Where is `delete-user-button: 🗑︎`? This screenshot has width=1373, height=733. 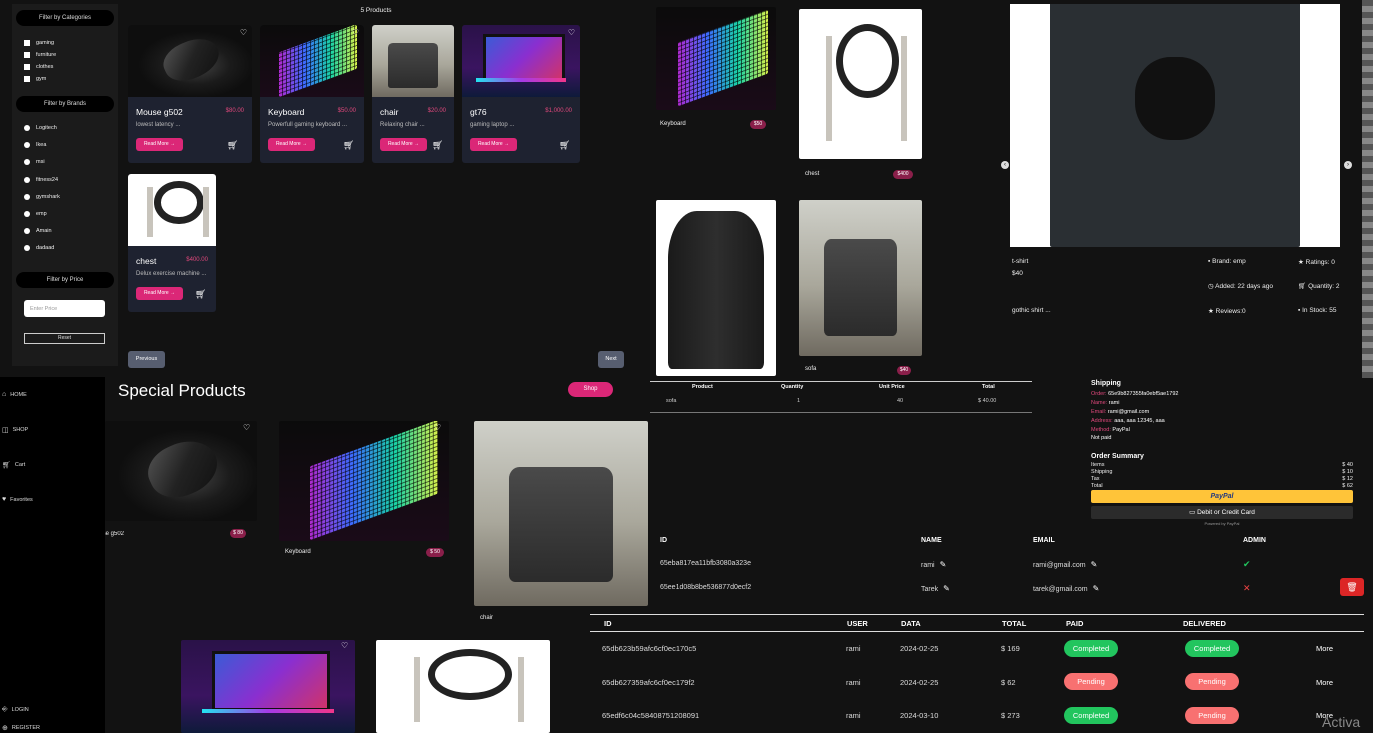 delete-user-button: 🗑︎ is located at coordinates (1352, 587).